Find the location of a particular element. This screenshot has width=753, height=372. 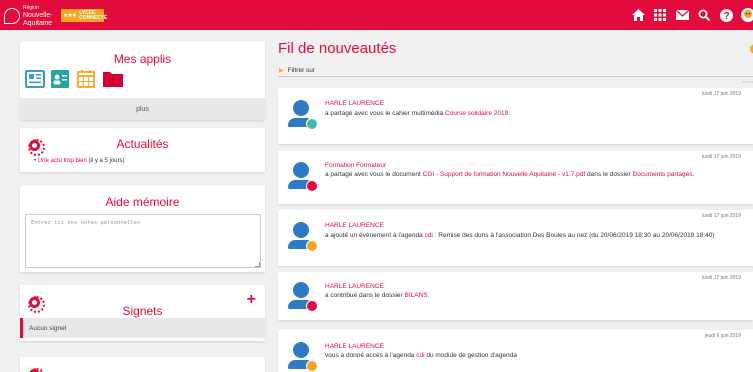

apps-row is located at coordinates (77, 79).